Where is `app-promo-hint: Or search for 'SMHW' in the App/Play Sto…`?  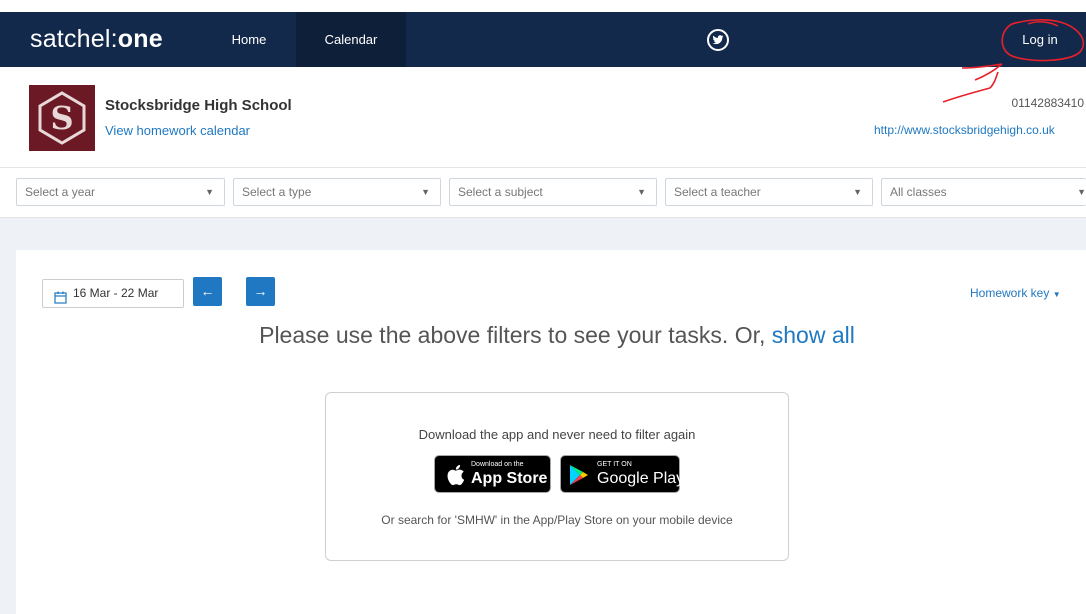
app-promo-hint: Or search for 'SMHW' in the App/Play Sto… is located at coordinates (557, 520).